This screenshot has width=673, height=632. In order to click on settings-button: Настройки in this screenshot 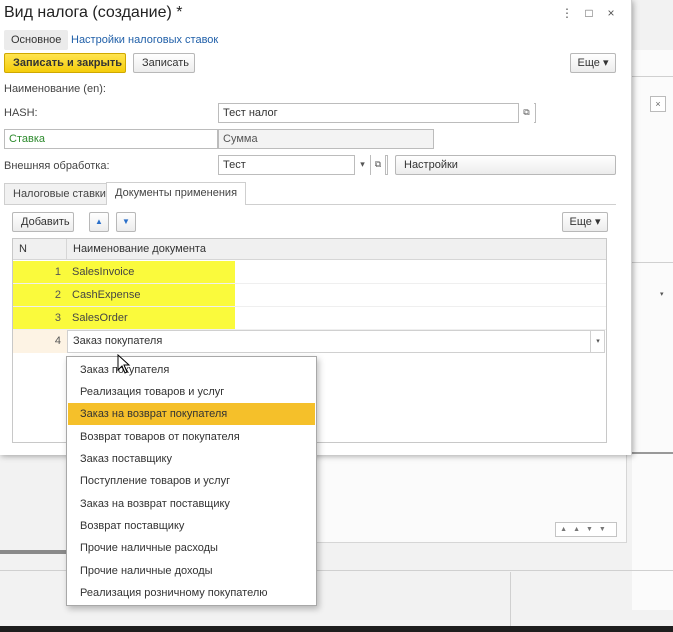, I will do `click(505, 165)`.